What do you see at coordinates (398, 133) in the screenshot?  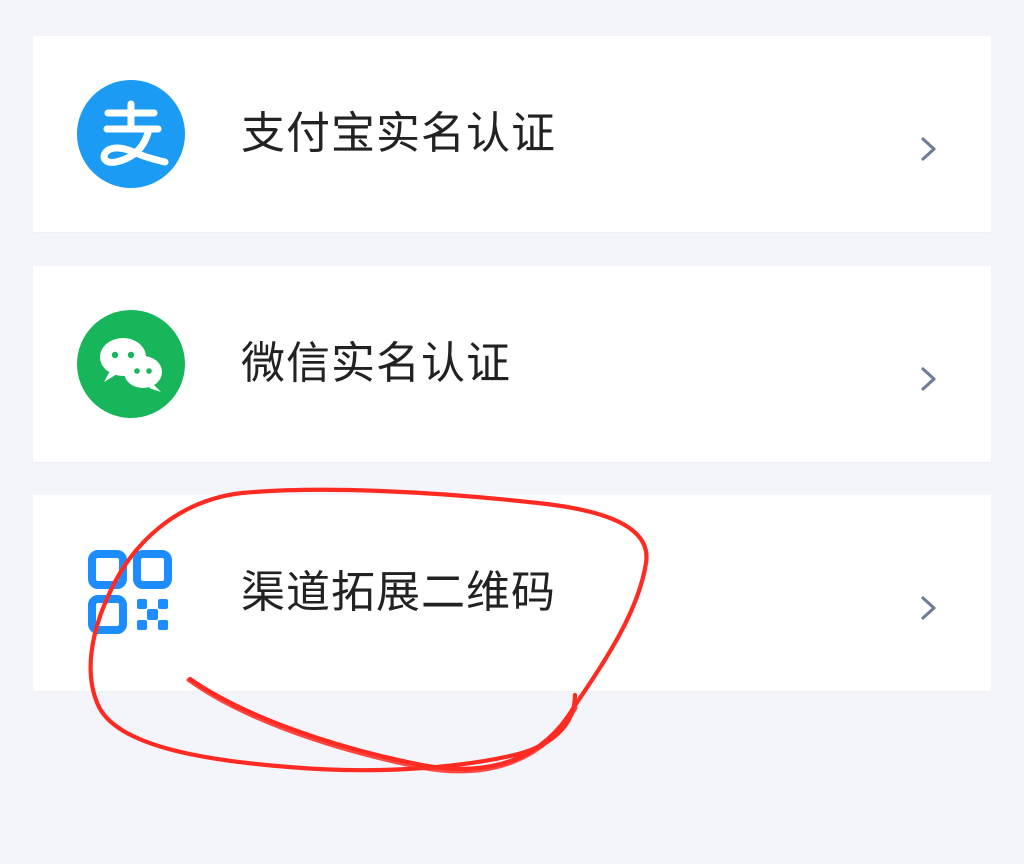 I see `alipay-verification-label: 支付宝实名认证` at bounding box center [398, 133].